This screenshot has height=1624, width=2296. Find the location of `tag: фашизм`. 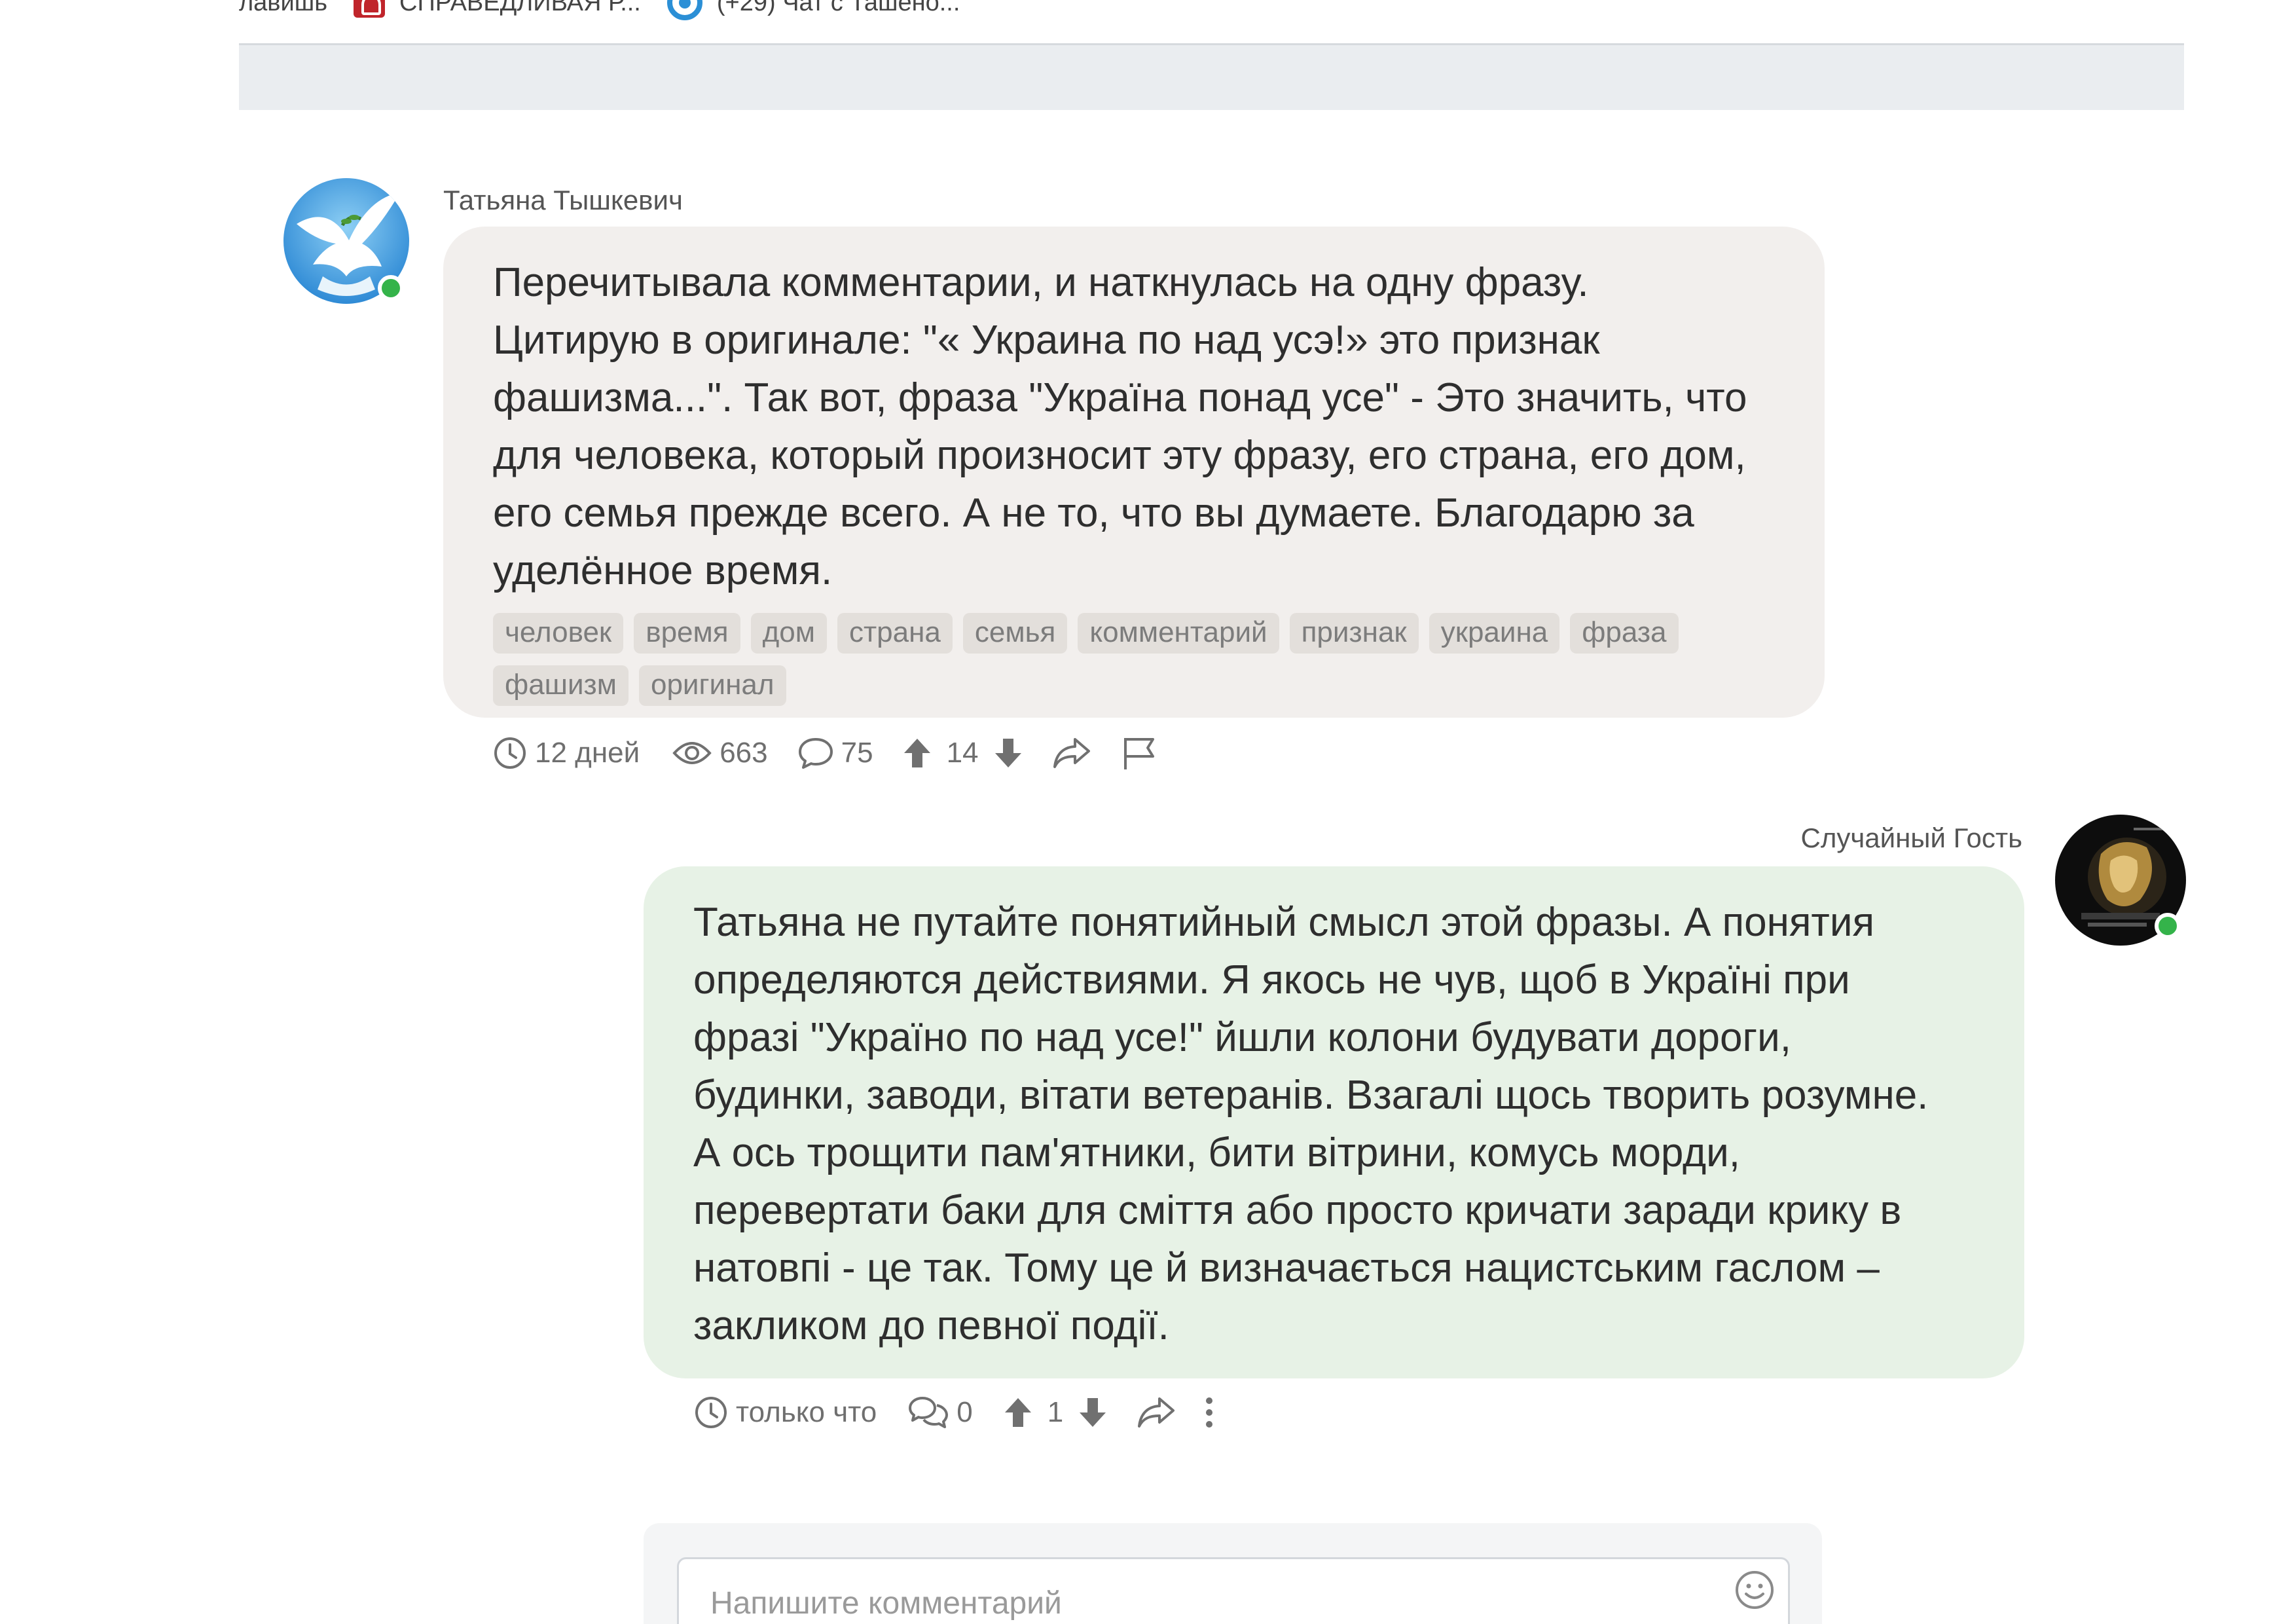

tag: фашизм is located at coordinates (561, 685).